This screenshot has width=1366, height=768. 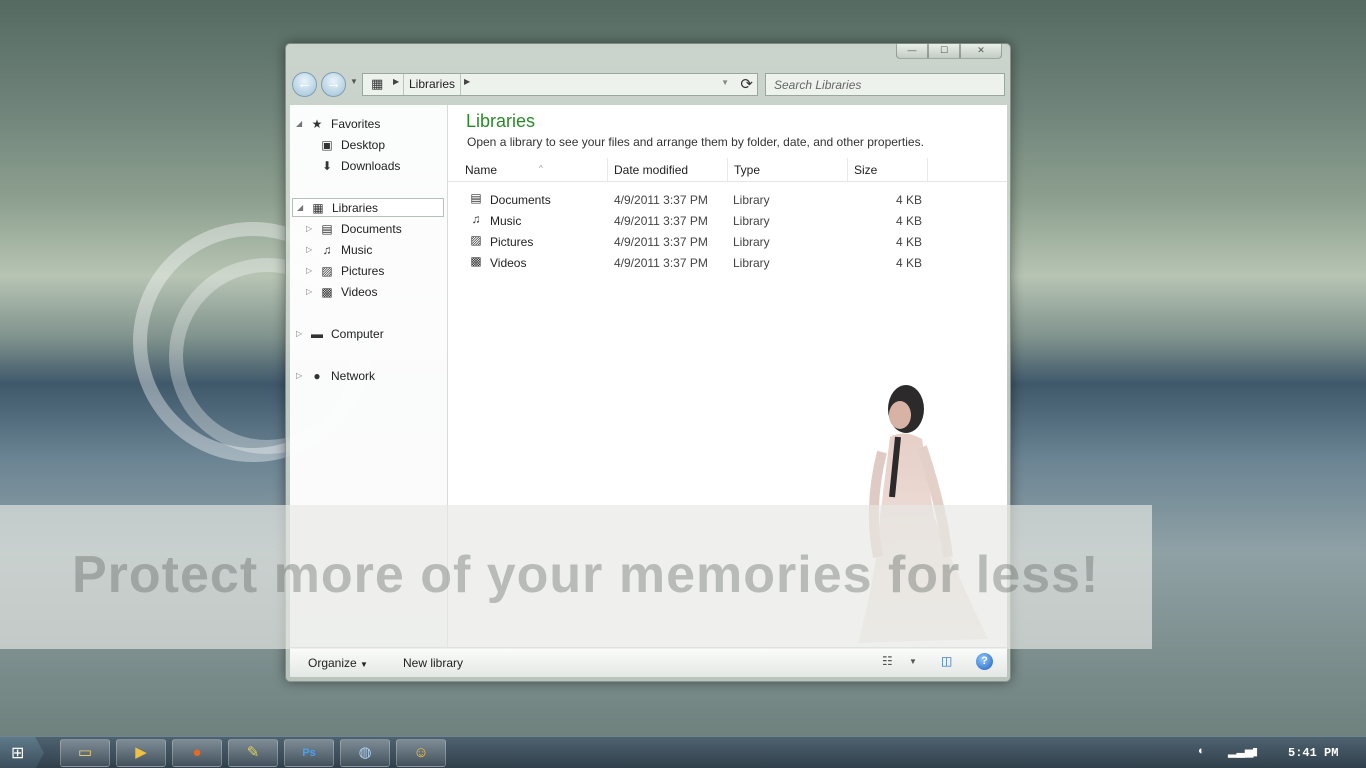 I want to click on windows-logo-icon: ⊞, so click(x=18, y=753).